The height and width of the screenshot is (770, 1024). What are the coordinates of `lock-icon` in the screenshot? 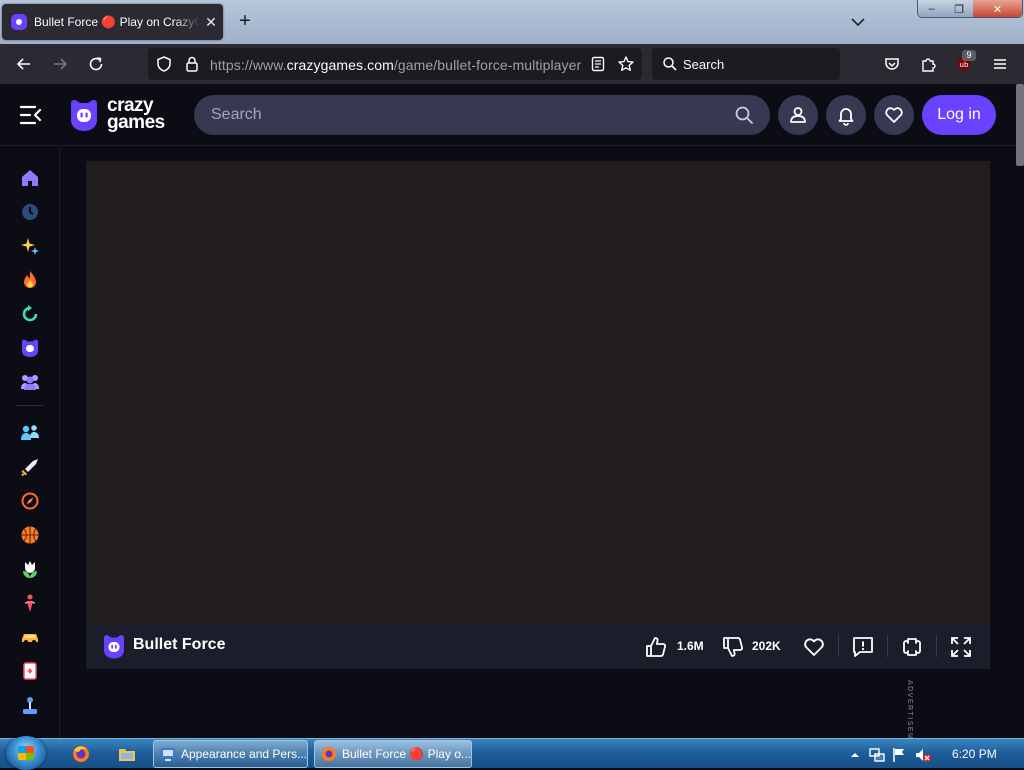 It's located at (192, 64).